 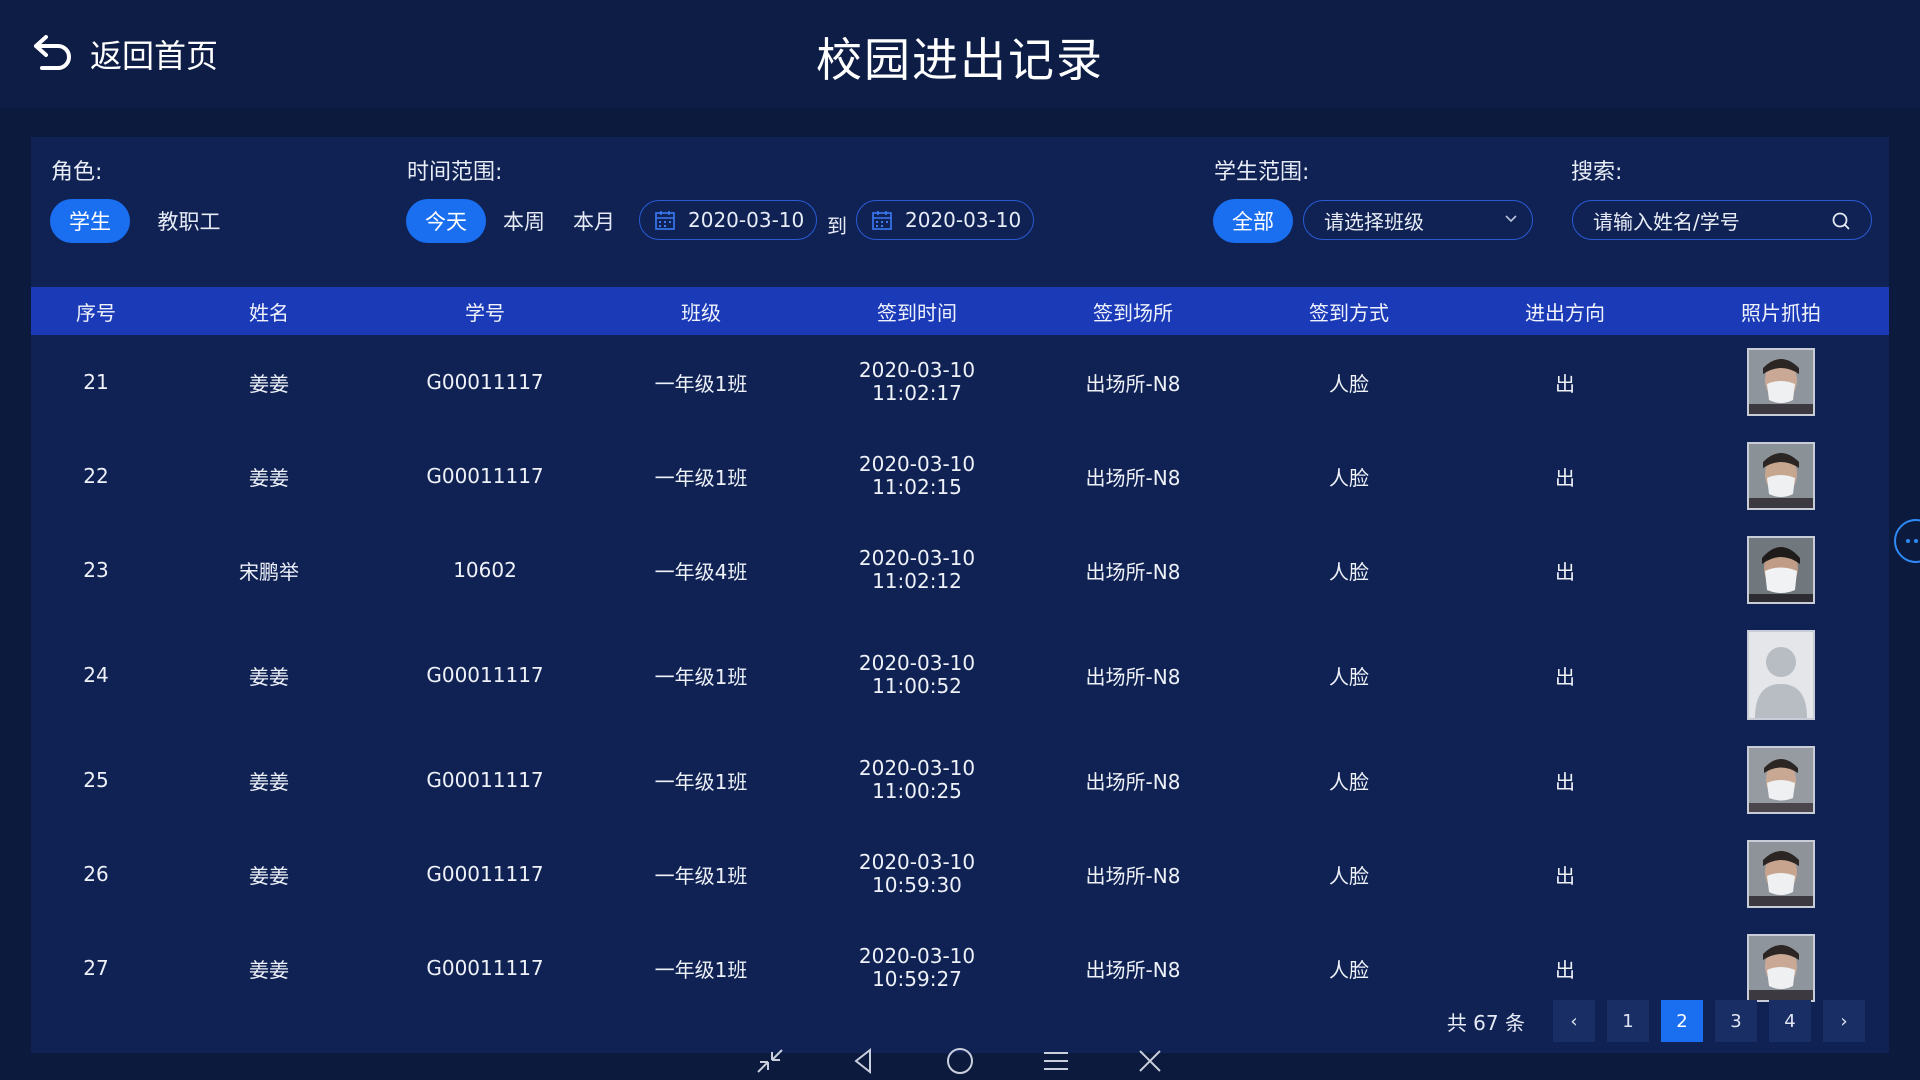 I want to click on cell-time: 2020-03-10 11:02:17, so click(x=917, y=382).